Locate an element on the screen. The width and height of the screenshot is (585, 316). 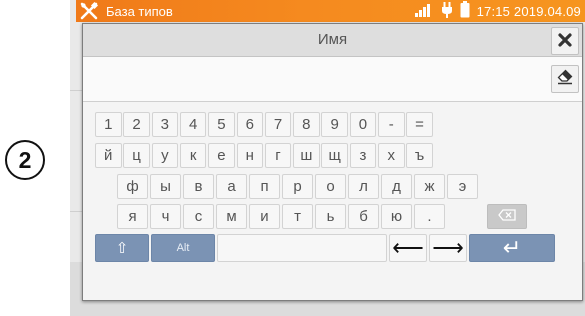
keyboard-key: т is located at coordinates (297, 216).